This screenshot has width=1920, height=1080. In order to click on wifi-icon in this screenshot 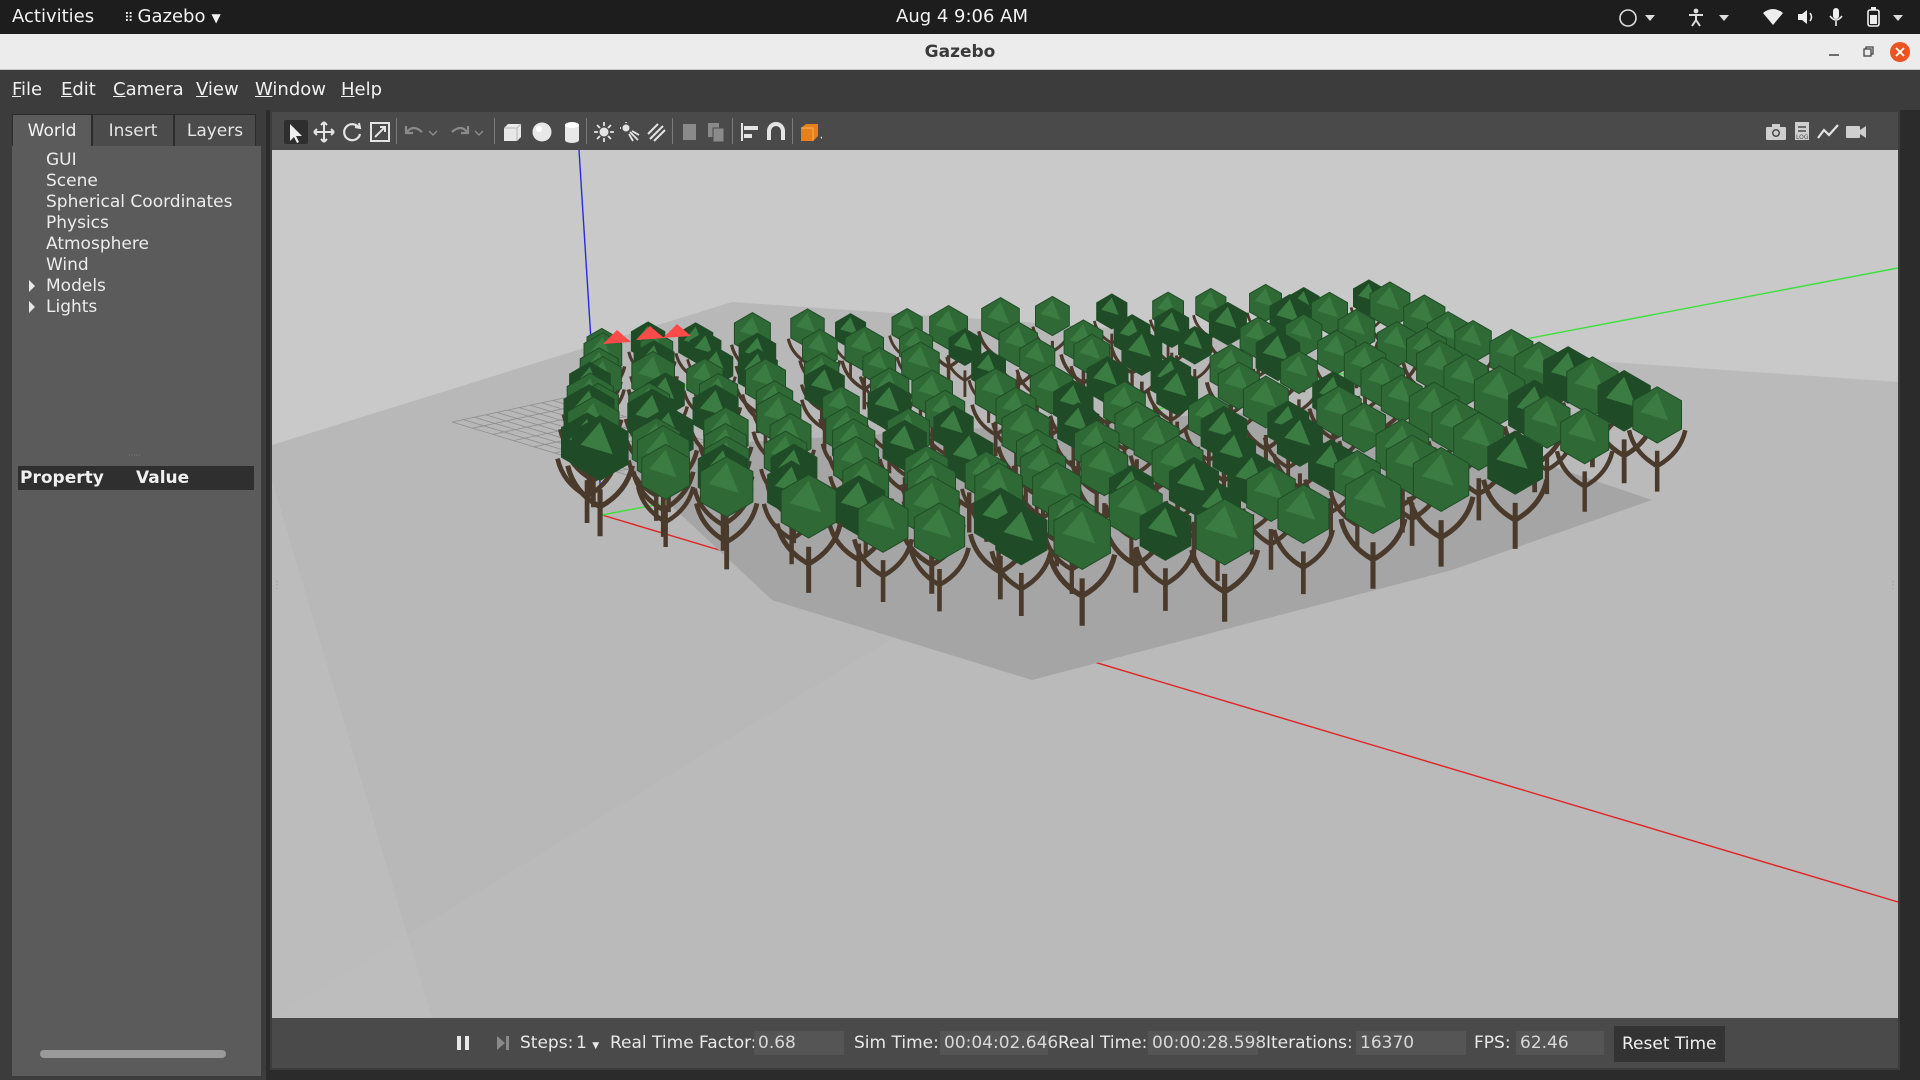, I will do `click(1773, 17)`.